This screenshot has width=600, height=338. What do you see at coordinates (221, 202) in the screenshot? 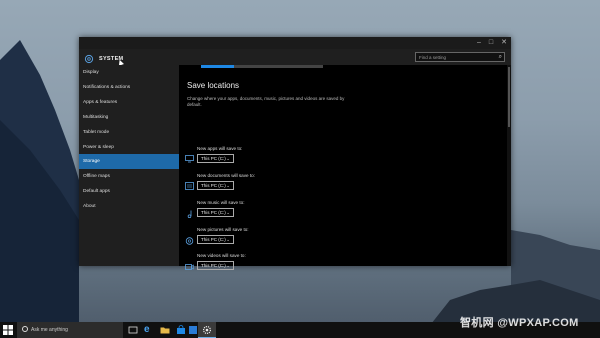
I see `music-location-label: New music will save to:` at bounding box center [221, 202].